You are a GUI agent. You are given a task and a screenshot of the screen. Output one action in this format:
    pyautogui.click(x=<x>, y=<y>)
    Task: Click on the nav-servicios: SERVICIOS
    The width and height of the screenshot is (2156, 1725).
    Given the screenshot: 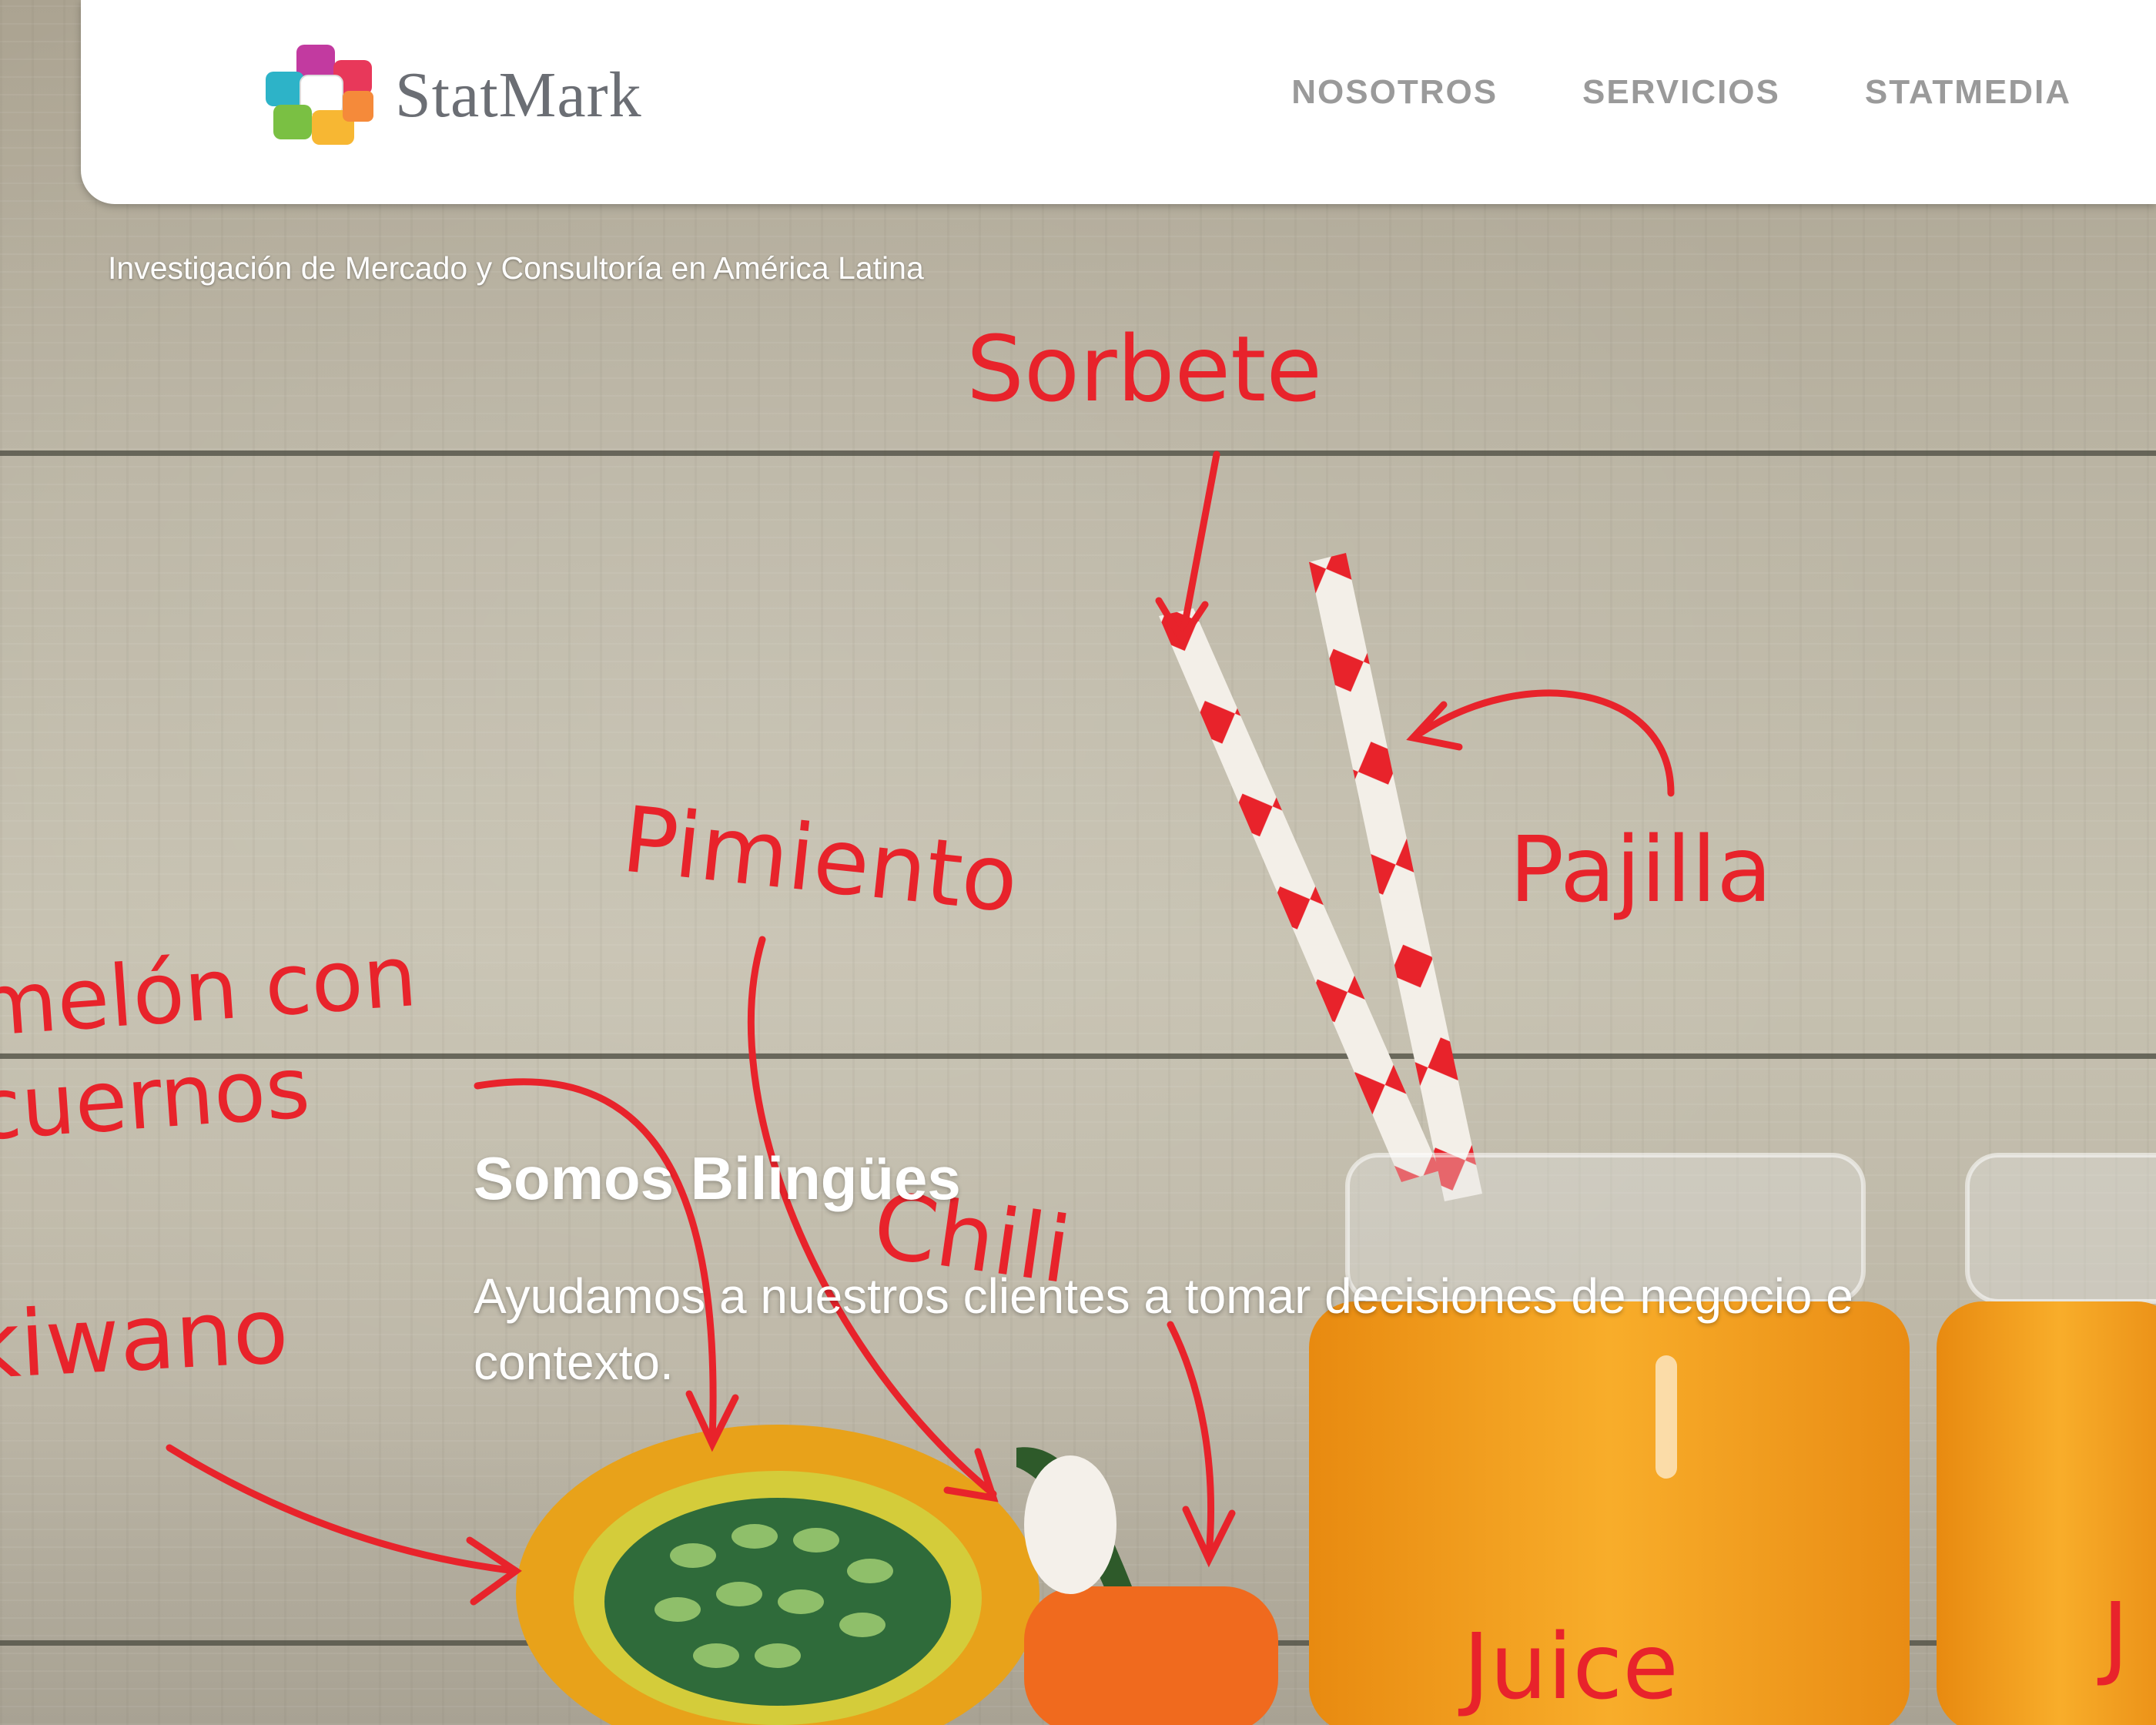 What is the action you would take?
    pyautogui.click(x=1681, y=92)
    